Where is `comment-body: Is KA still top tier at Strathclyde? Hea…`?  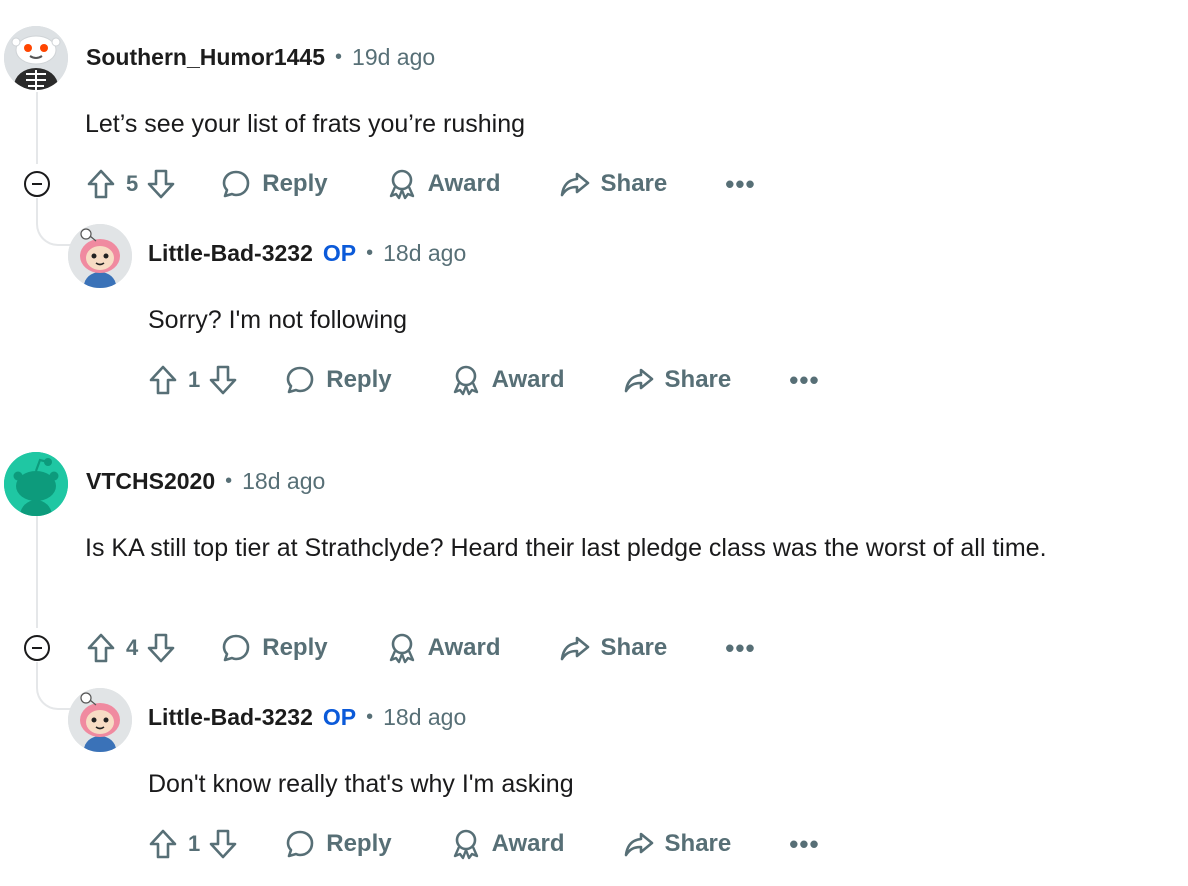
comment-body: Is KA still top tier at Strathclyde? Hea… is located at coordinates (566, 548).